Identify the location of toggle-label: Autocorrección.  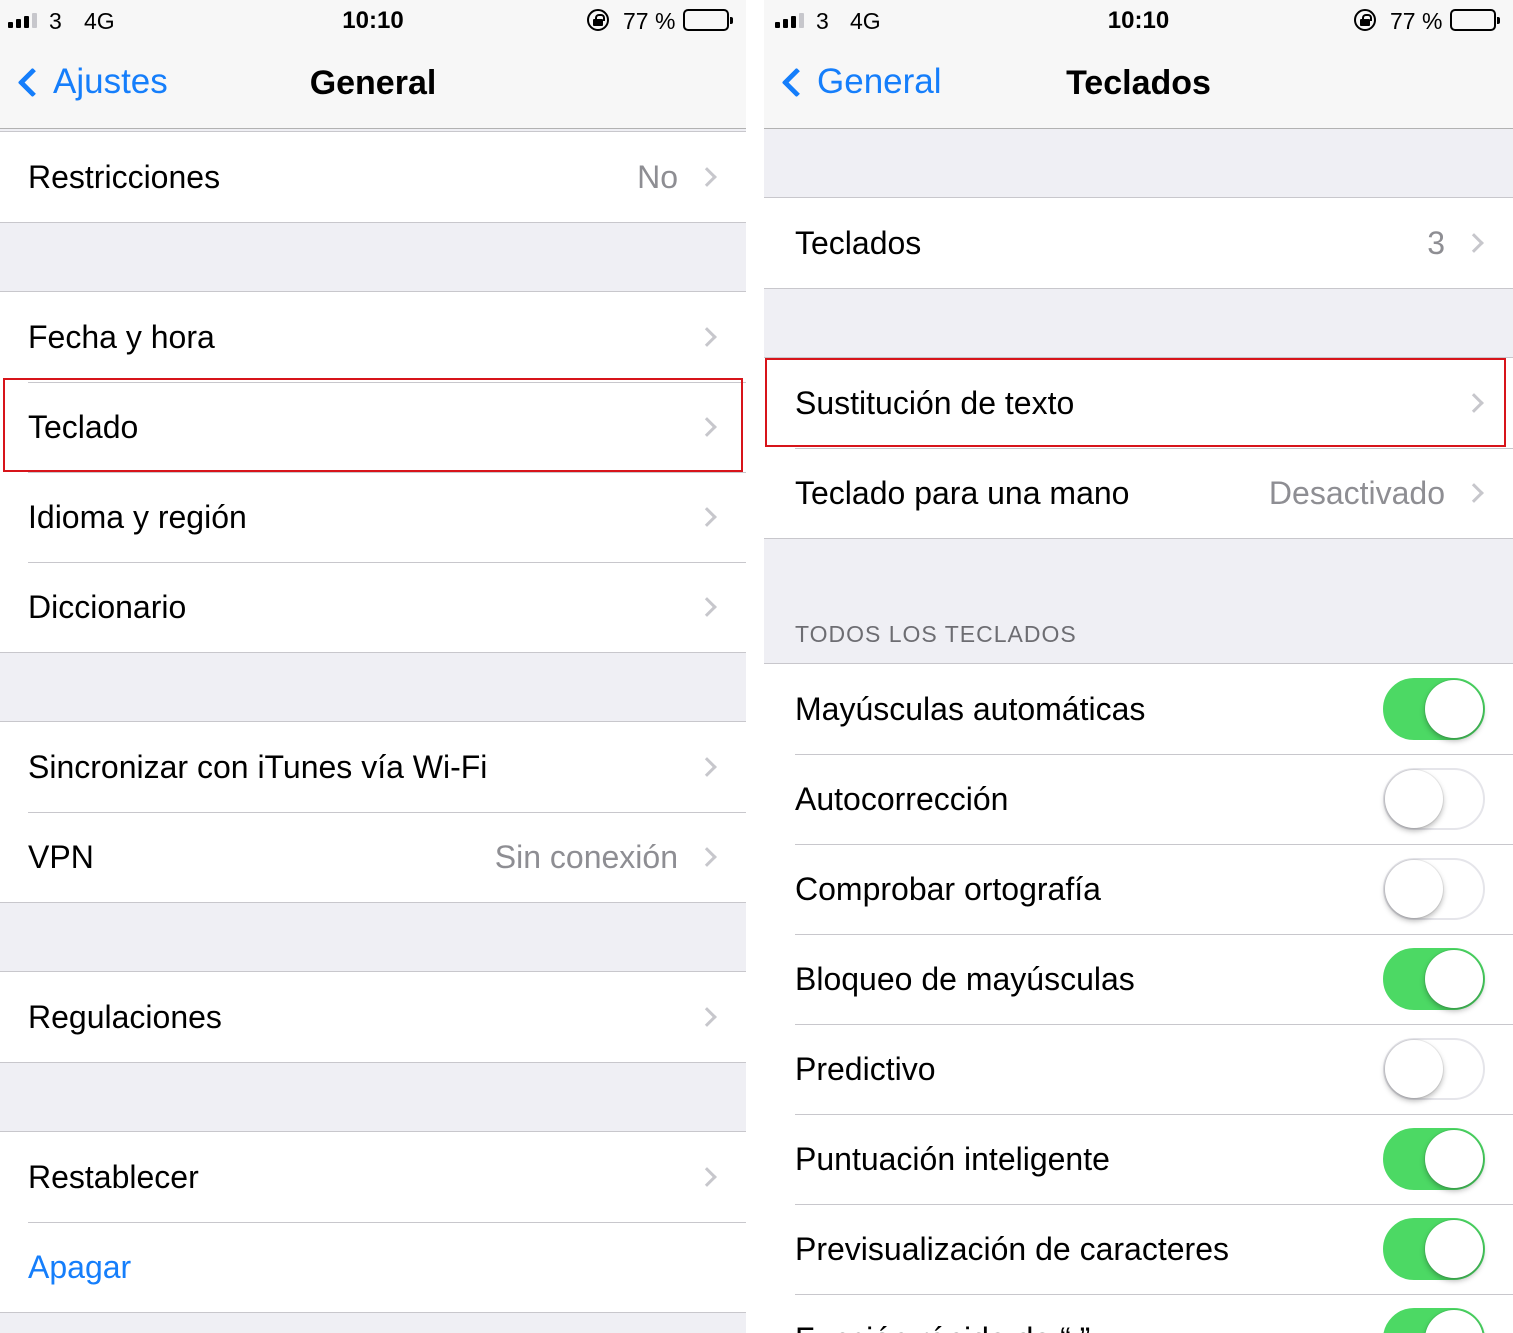
(902, 798).